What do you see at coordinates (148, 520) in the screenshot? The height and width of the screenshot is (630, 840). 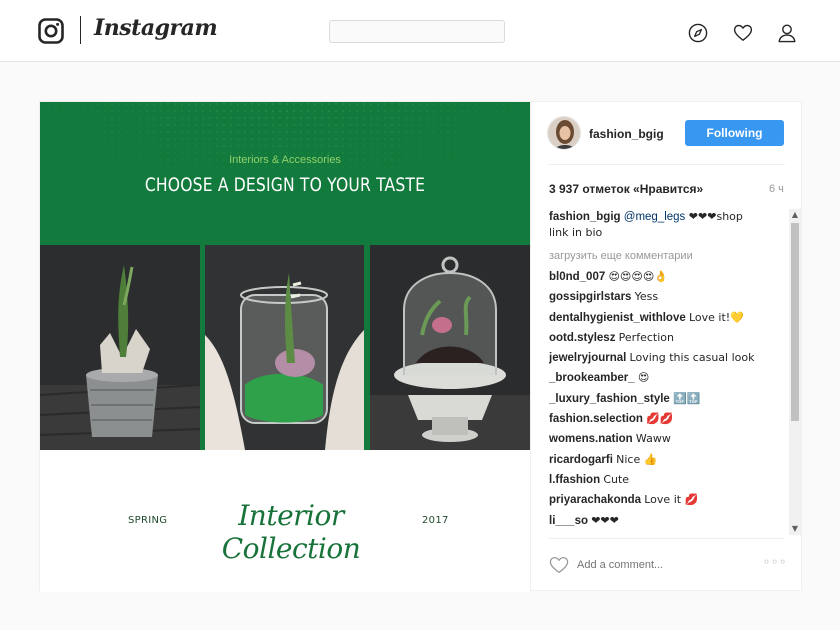 I see `season-label: SPRING` at bounding box center [148, 520].